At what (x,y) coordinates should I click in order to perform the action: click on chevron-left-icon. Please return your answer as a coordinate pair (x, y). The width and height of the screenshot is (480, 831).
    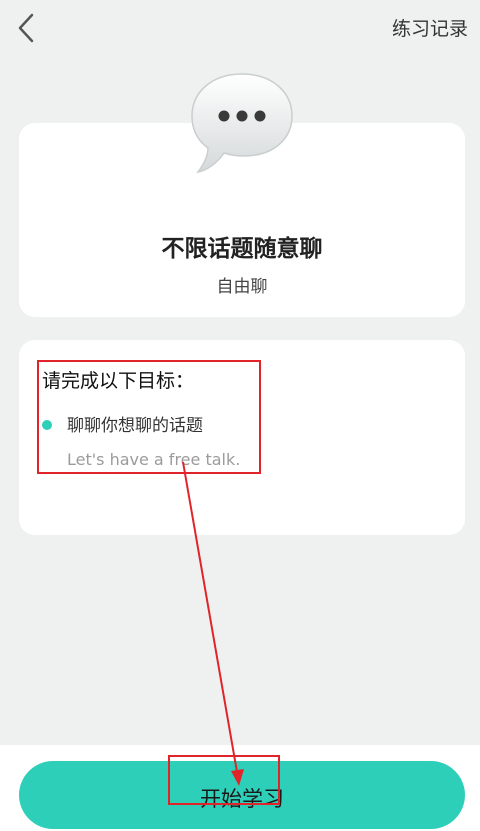
    Looking at the image, I should click on (26, 28).